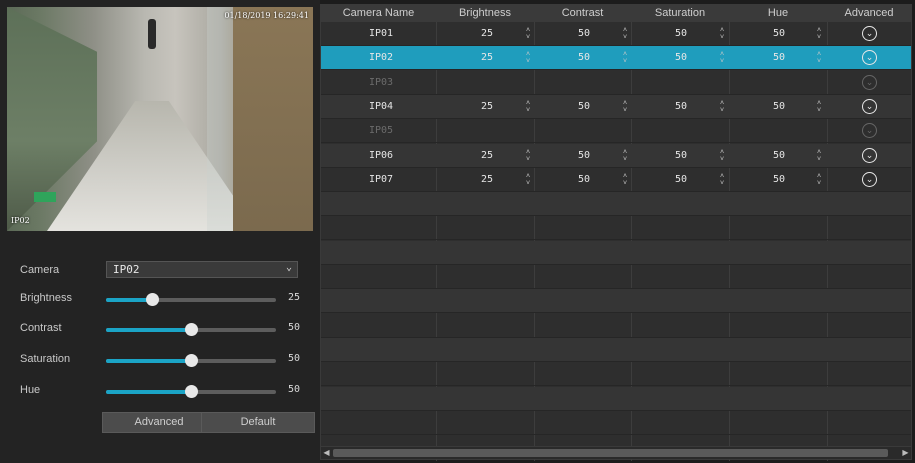  Describe the element at coordinates (616, 180) in the screenshot. I see `table-row: IP07 25 ˄ ˅ 50 ˄ ˅ 50 ˄ ˅ 50 ˄ ˅ ⌄` at that location.